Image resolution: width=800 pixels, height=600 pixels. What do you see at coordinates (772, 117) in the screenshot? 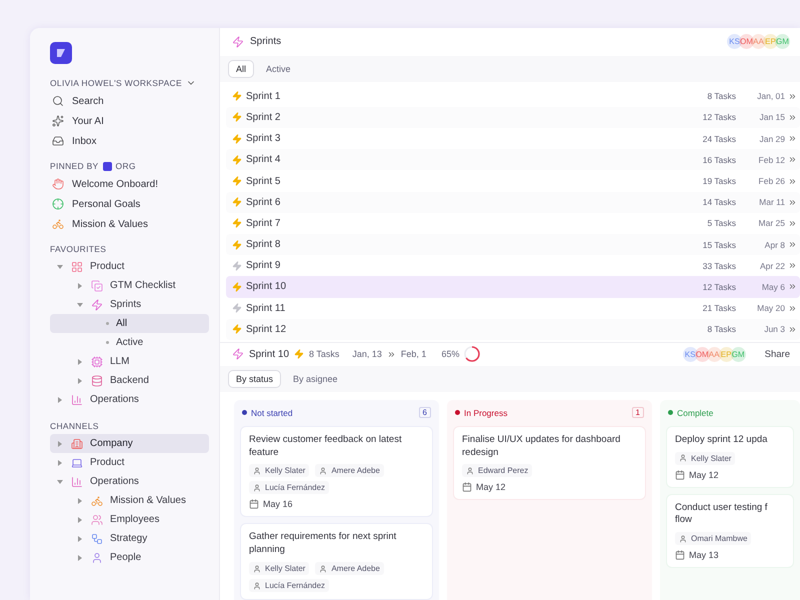
I see `start-date: Jan 15` at bounding box center [772, 117].